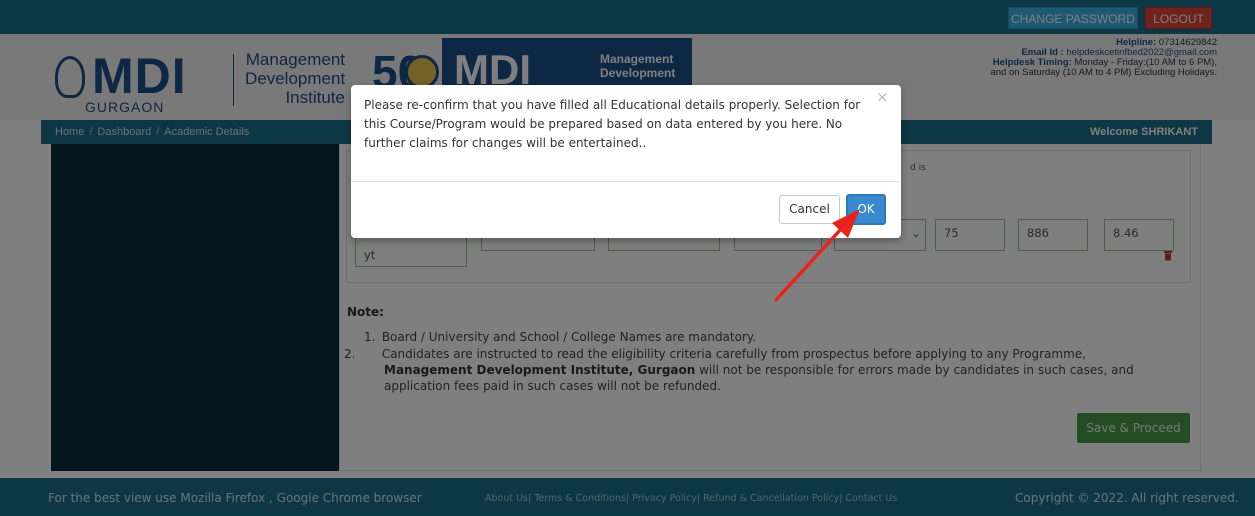 The height and width of the screenshot is (516, 1255). What do you see at coordinates (626, 181) in the screenshot?
I see `dialog-divider` at bounding box center [626, 181].